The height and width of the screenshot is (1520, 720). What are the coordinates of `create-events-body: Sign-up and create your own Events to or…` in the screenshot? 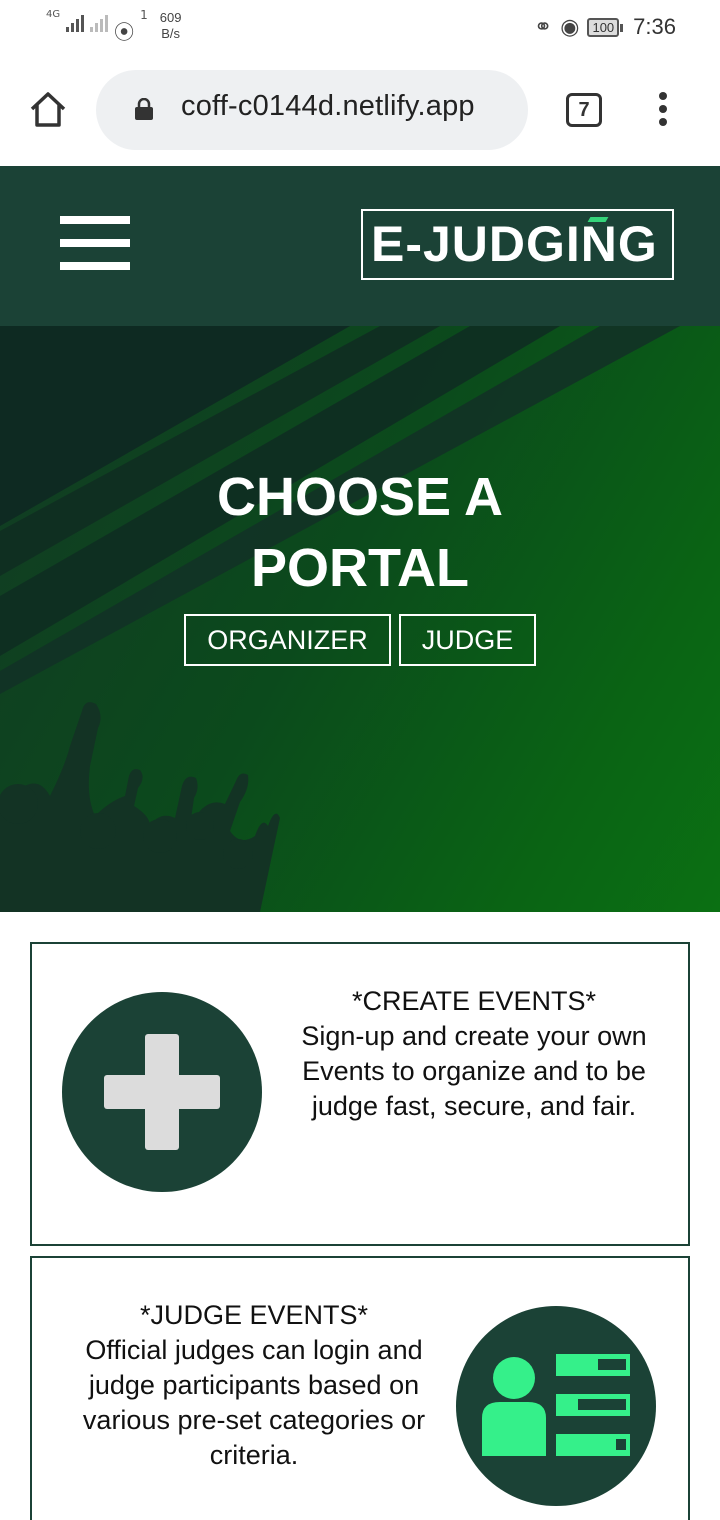 It's located at (474, 1071).